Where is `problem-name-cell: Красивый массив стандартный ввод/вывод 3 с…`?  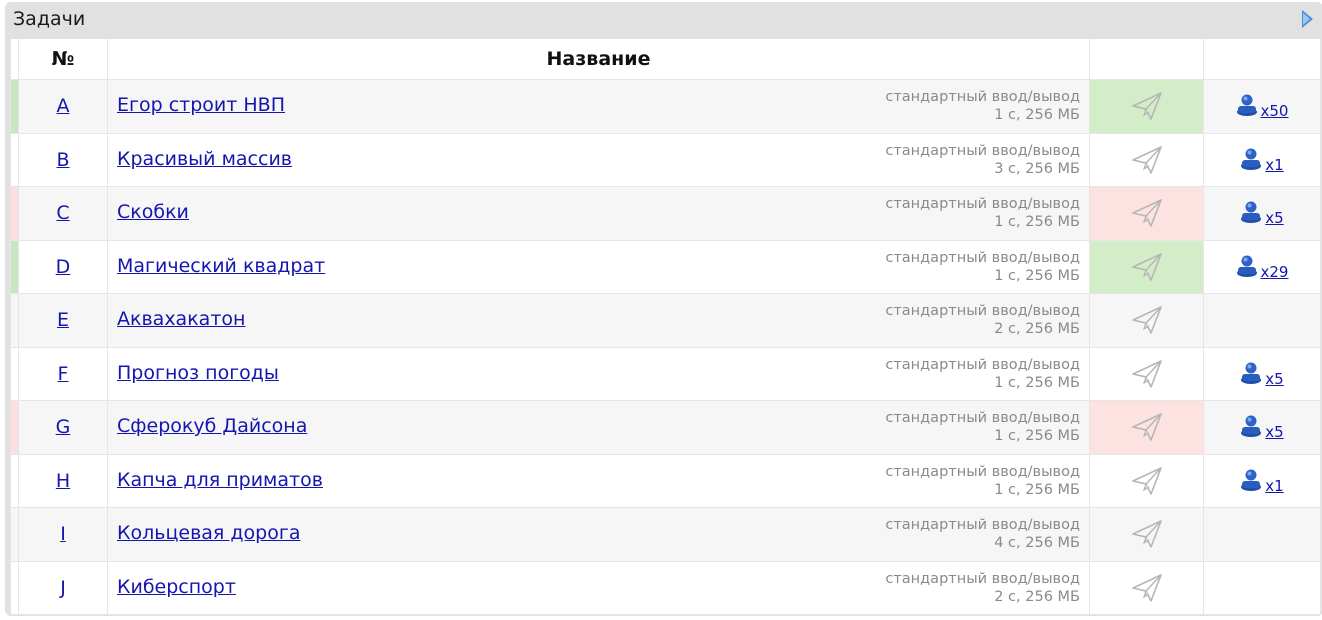
problem-name-cell: Красивый массив стандартный ввод/вывод 3 с… is located at coordinates (598, 159).